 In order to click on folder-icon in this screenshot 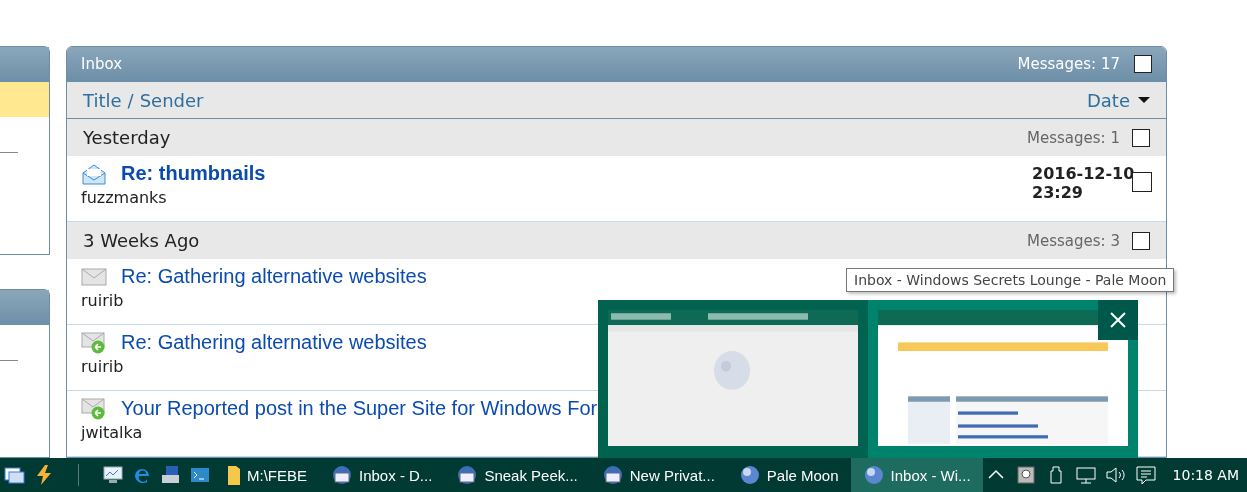, I will do `click(234, 475)`.